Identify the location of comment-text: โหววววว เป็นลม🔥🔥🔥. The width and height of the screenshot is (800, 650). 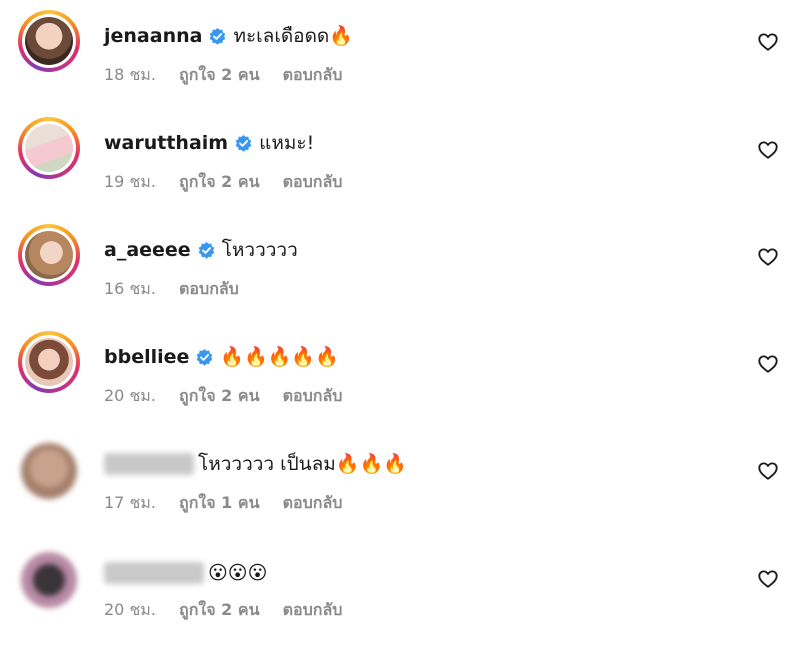
(302, 464).